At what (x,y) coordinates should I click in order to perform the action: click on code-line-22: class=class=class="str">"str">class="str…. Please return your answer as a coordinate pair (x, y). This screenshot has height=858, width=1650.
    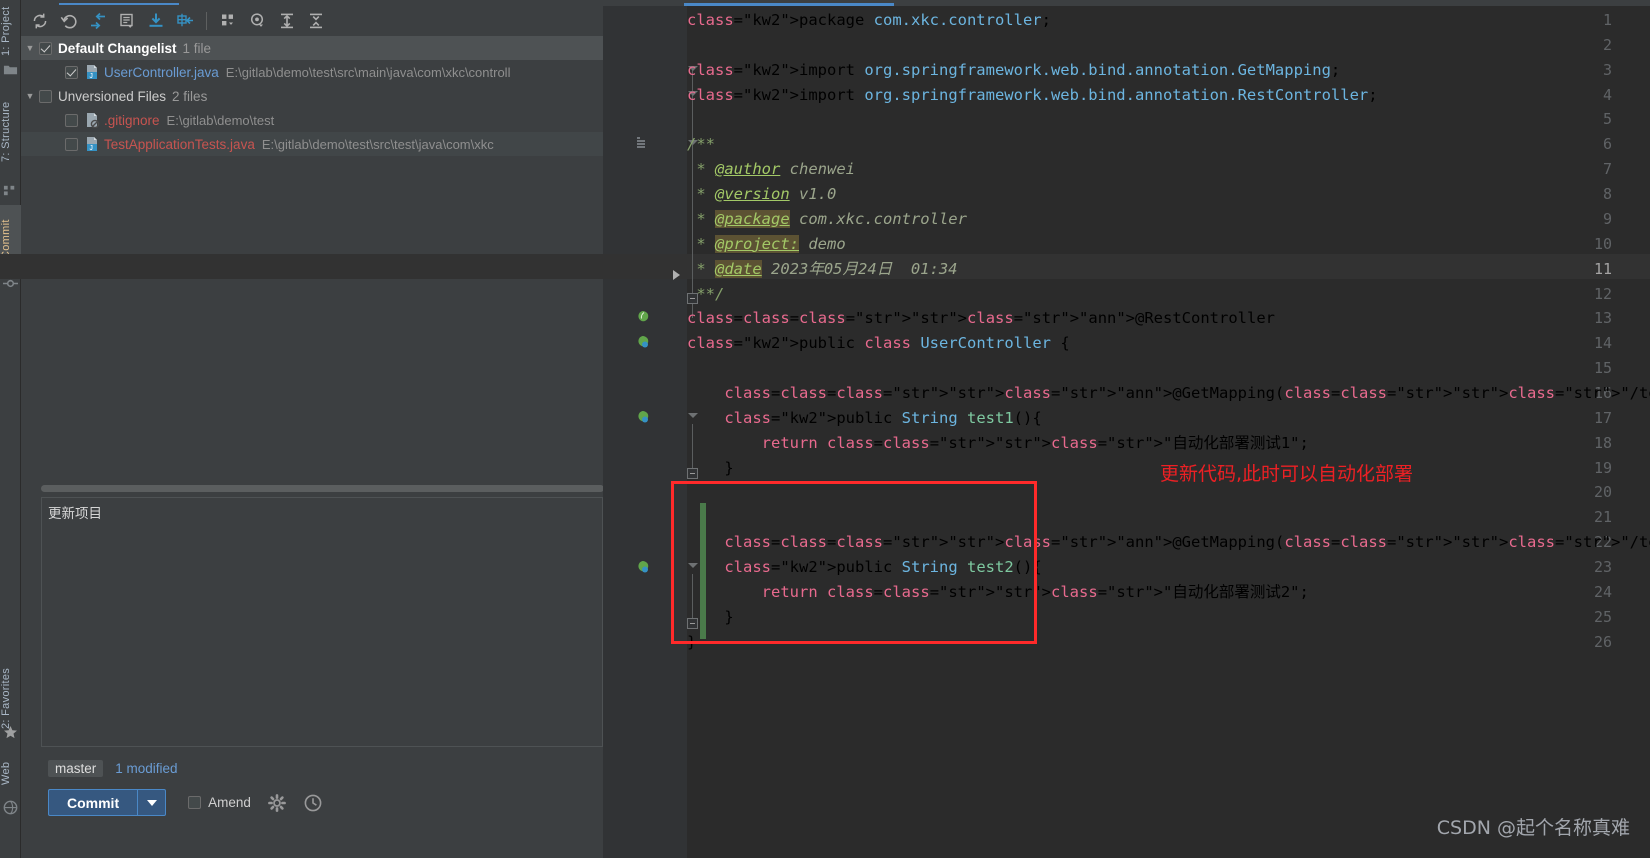
    Looking at the image, I should click on (1187, 542).